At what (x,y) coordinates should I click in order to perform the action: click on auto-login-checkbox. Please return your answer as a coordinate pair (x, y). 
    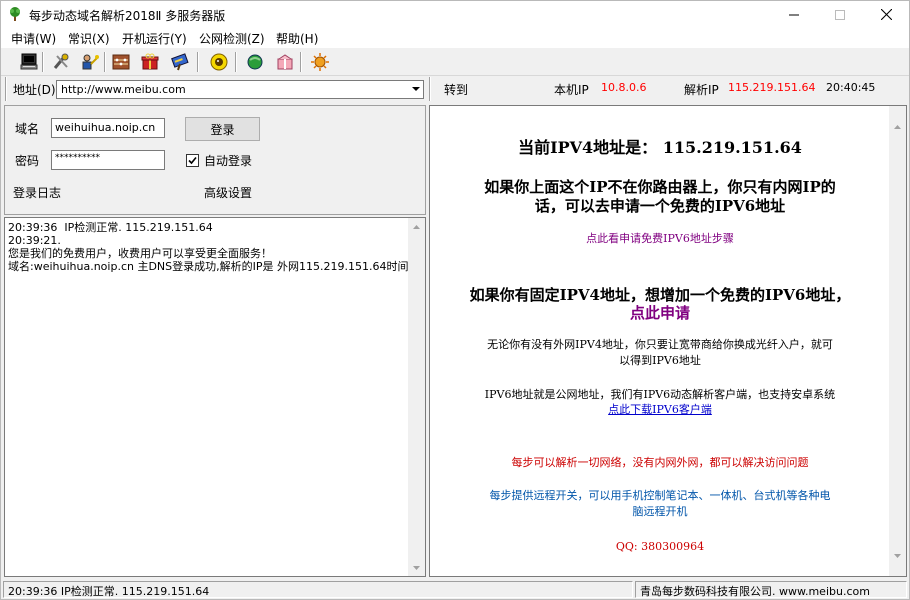
    Looking at the image, I should click on (192, 160).